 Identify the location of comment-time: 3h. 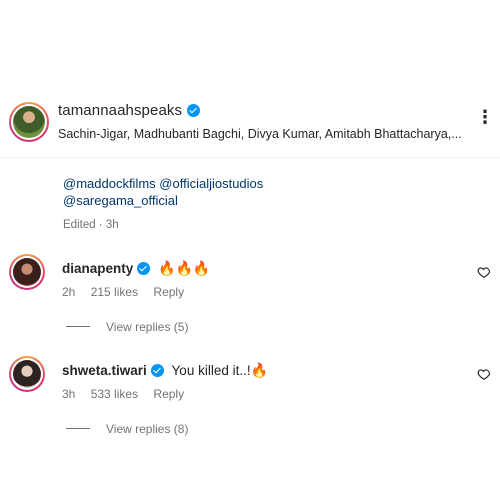
(69, 394).